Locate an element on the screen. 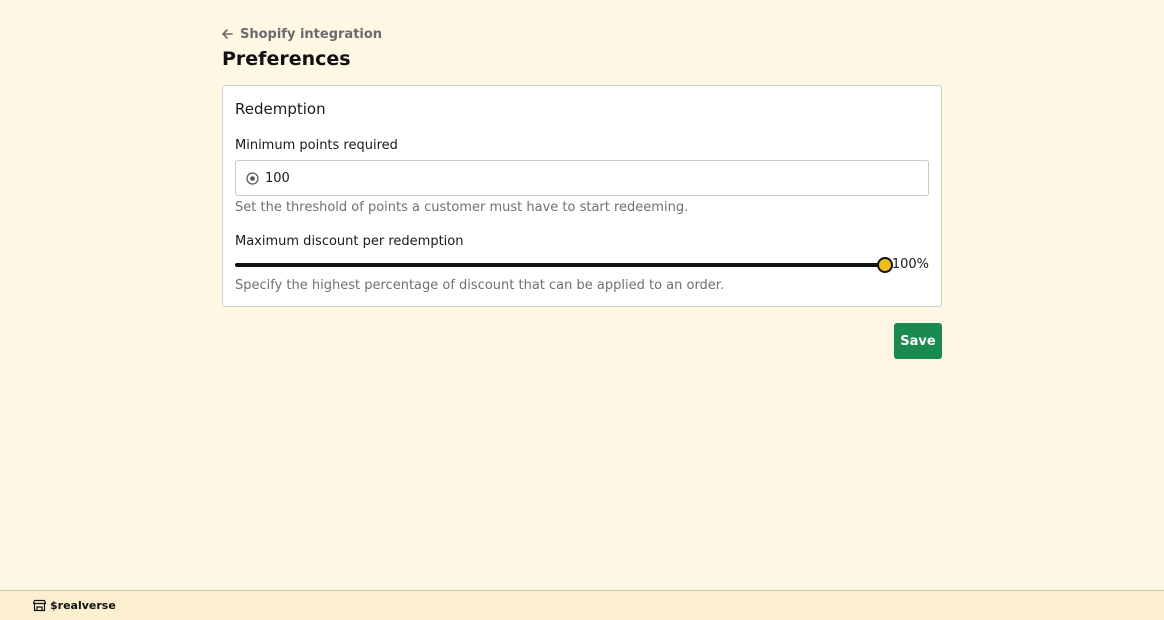  storefront-icon is located at coordinates (39, 605).